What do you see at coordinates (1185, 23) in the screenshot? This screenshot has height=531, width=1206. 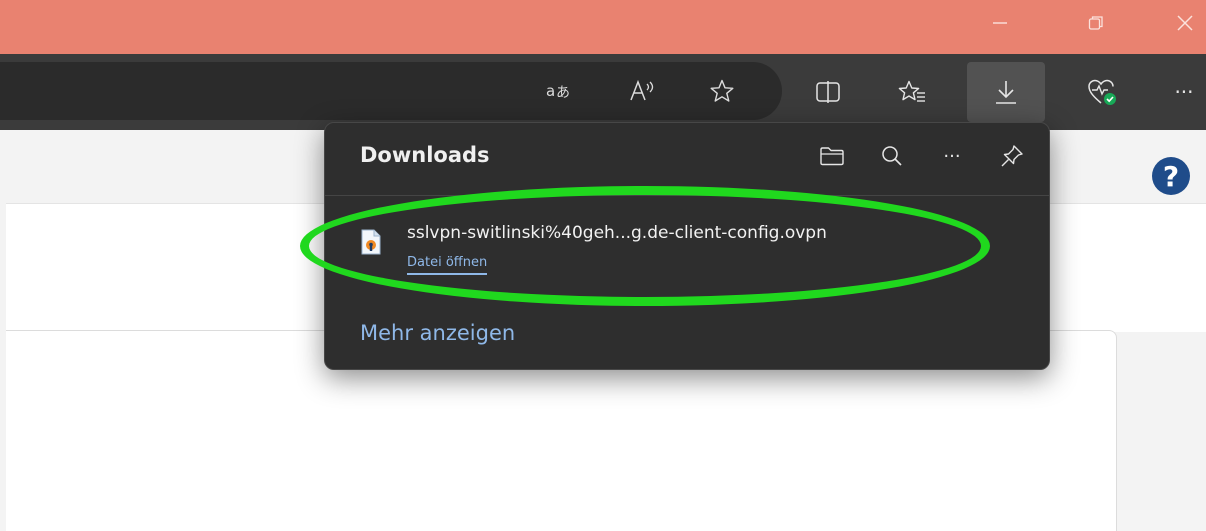 I see `close-icon` at bounding box center [1185, 23].